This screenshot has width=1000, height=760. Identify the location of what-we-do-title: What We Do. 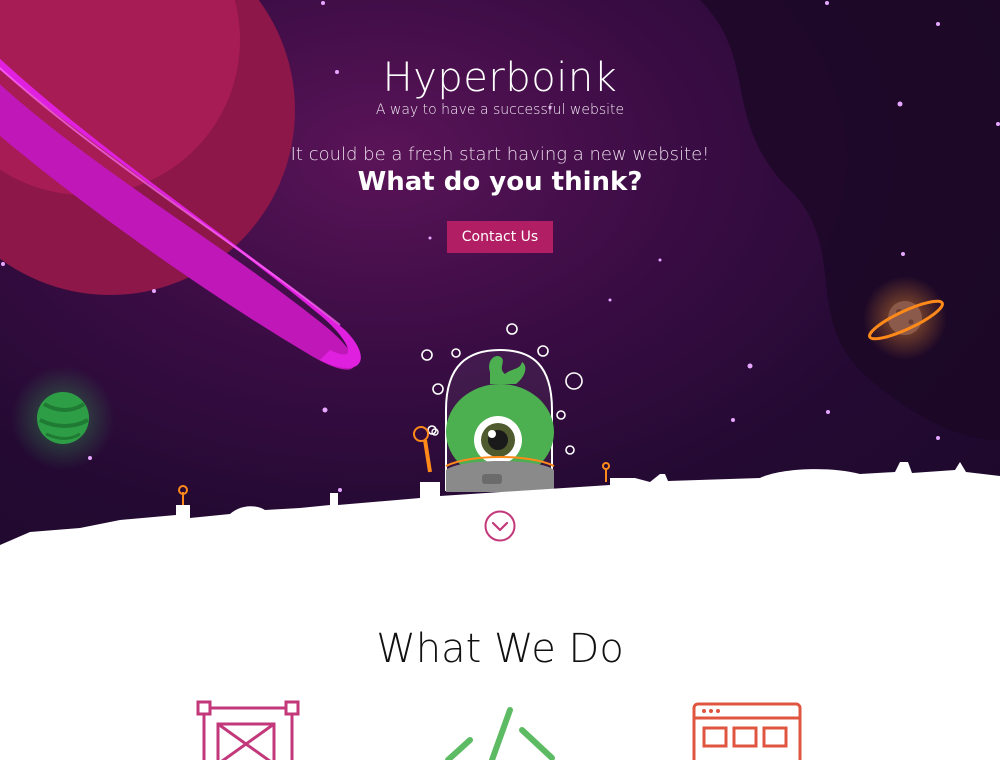
(500, 649).